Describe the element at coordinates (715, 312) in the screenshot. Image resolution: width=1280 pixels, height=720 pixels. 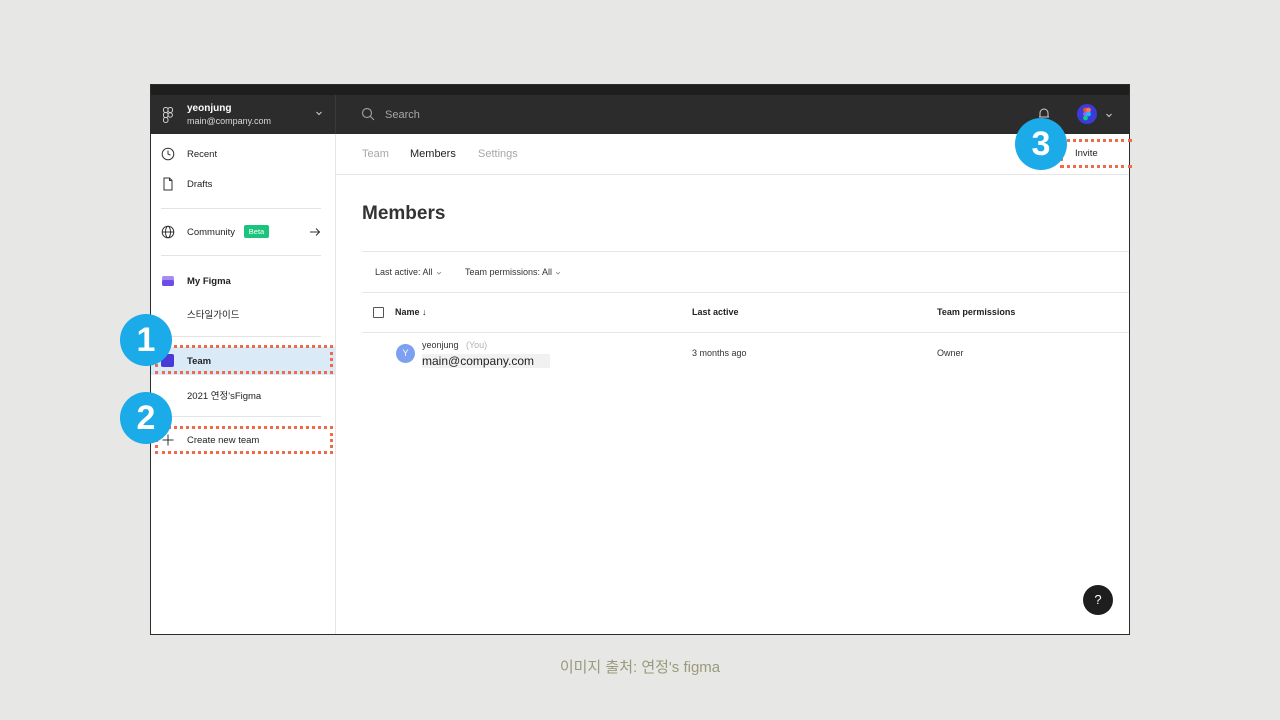
I see `column-header-last-active: Last active` at that location.